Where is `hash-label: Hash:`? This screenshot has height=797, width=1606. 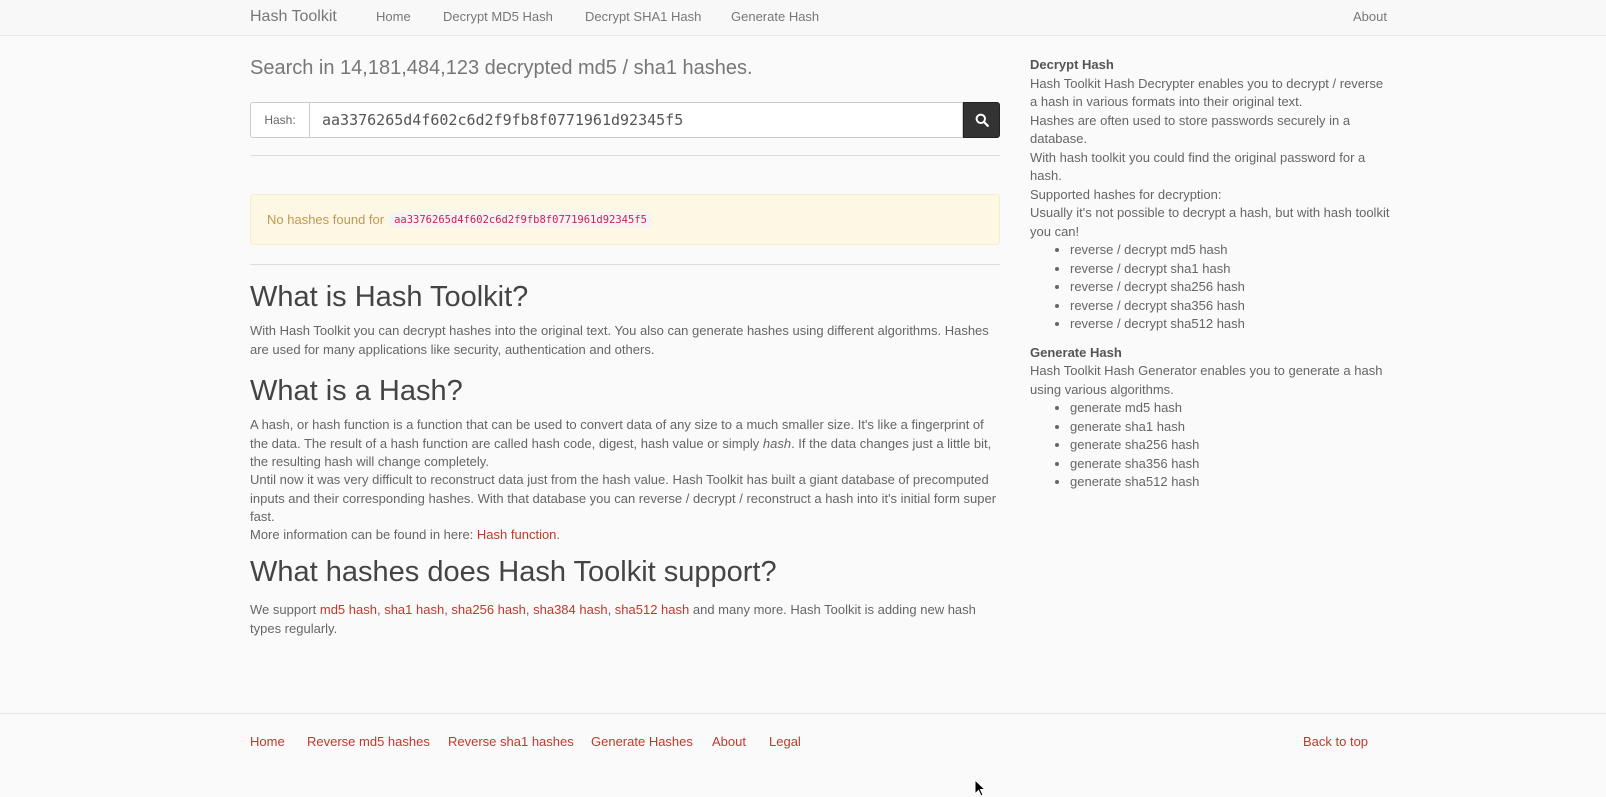 hash-label: Hash: is located at coordinates (279, 120).